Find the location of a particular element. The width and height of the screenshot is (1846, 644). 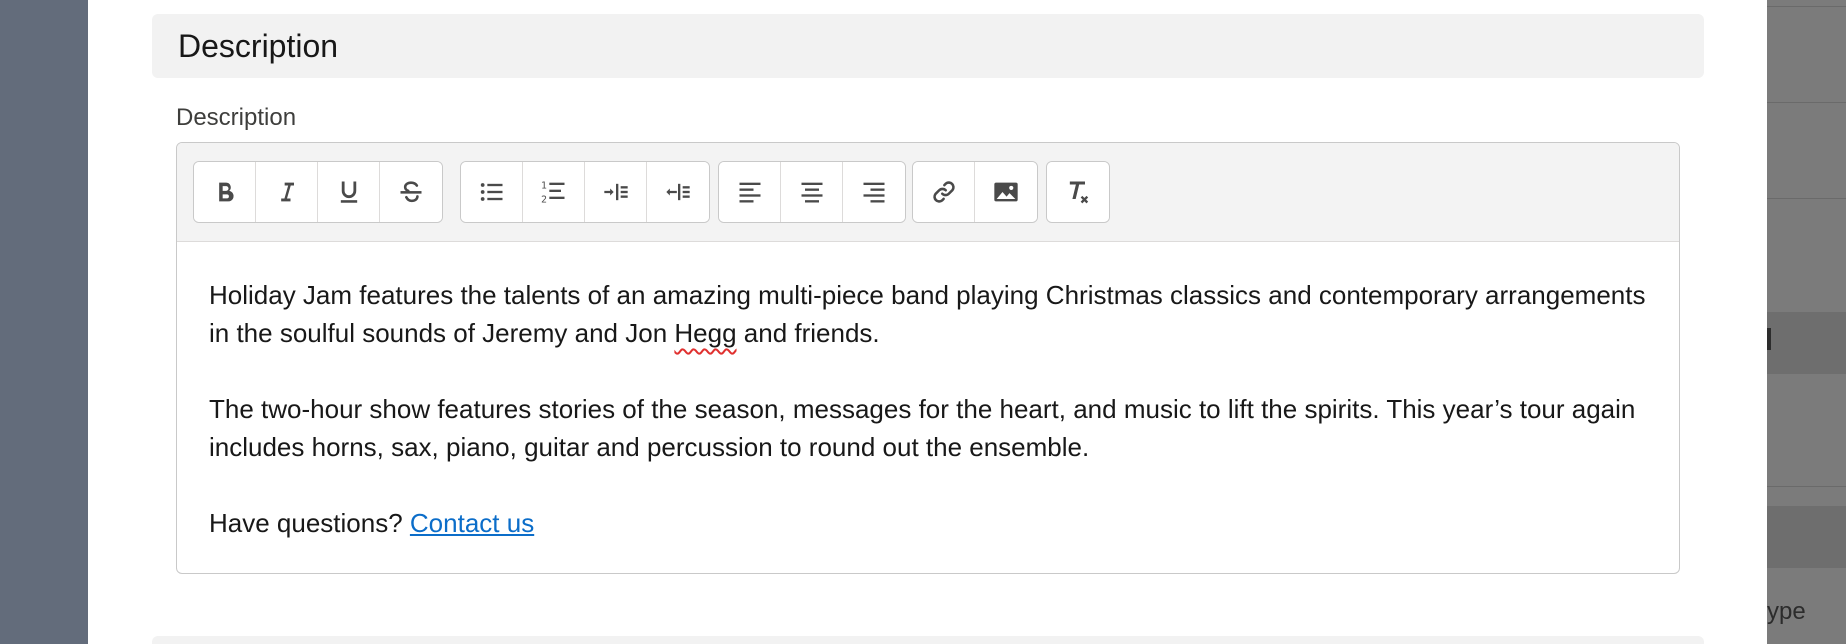

link-icon is located at coordinates (943, 192).